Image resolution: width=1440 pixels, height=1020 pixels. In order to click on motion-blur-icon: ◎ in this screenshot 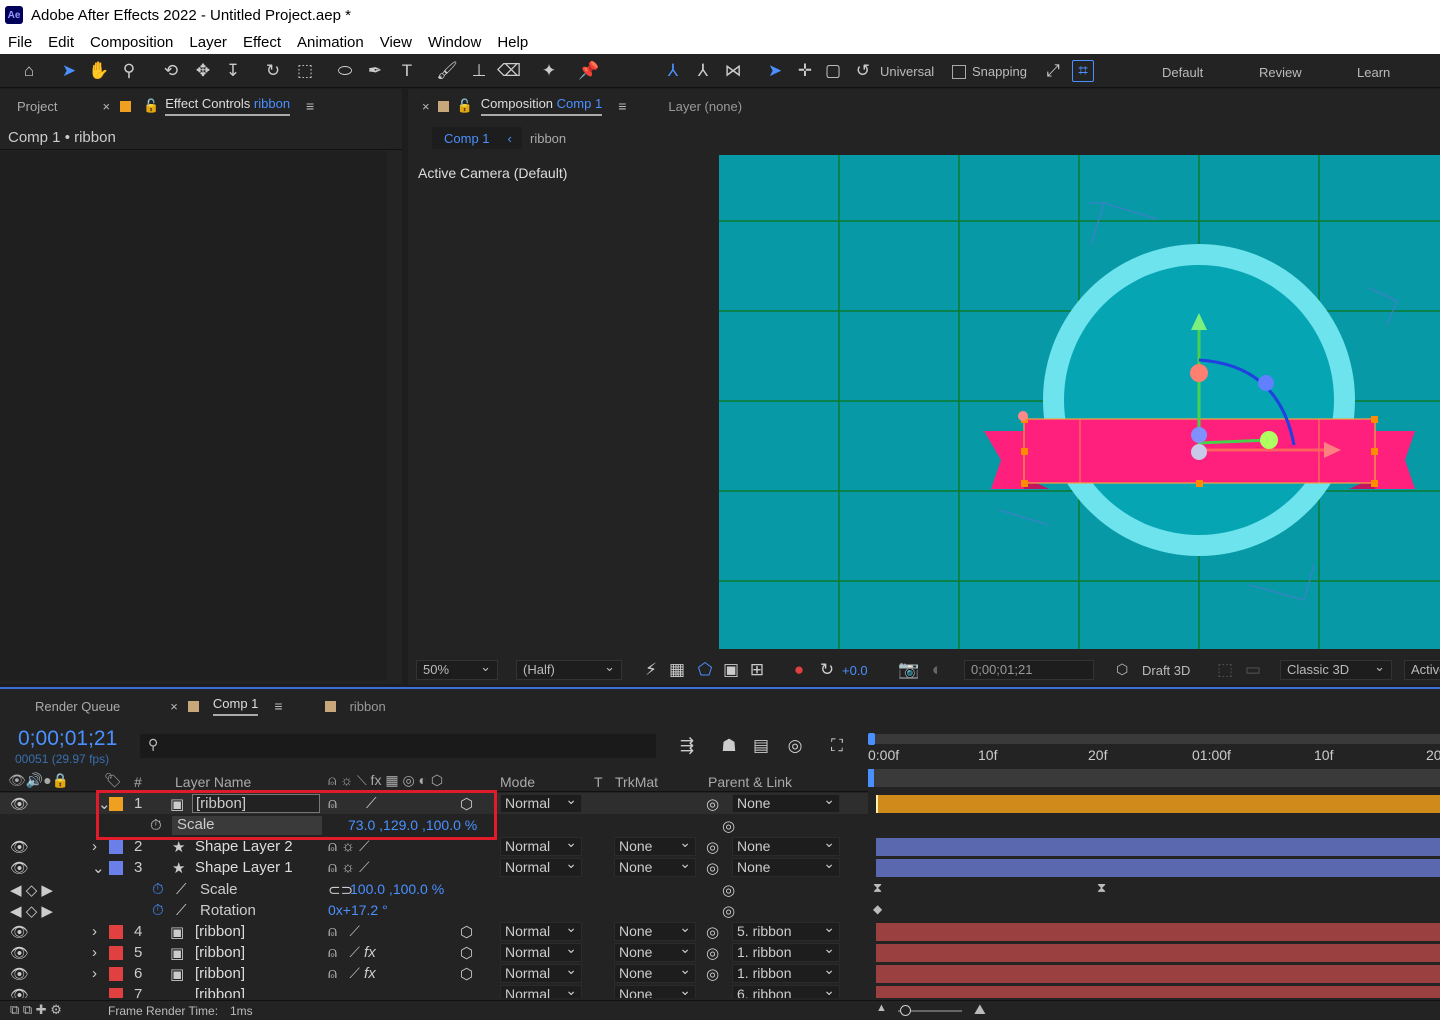, I will do `click(795, 746)`.